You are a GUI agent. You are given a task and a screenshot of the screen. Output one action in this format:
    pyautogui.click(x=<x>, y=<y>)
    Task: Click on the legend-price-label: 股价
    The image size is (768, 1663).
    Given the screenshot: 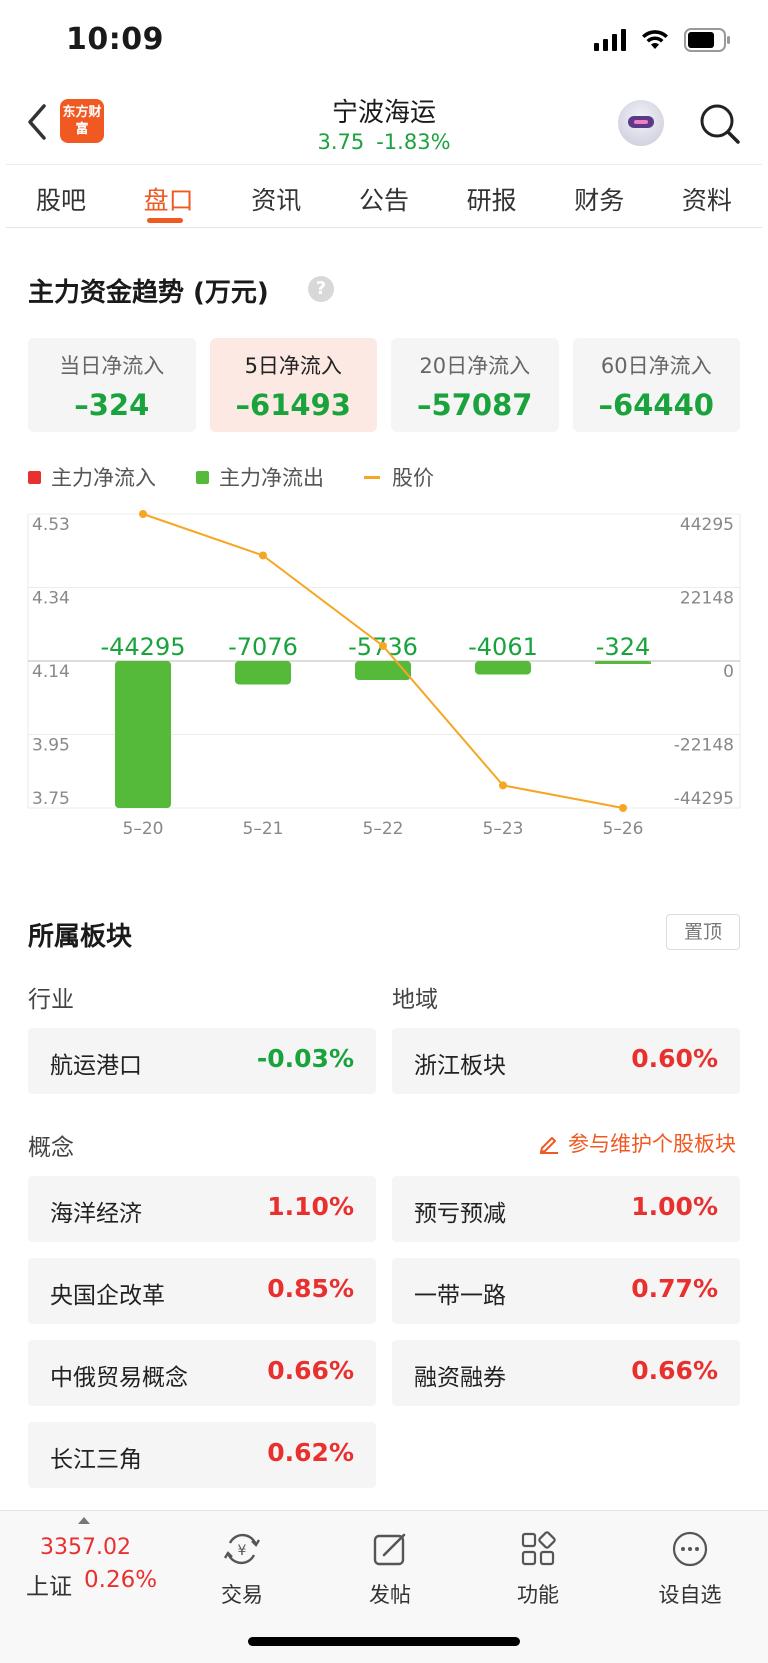 What is the action you would take?
    pyautogui.click(x=413, y=478)
    